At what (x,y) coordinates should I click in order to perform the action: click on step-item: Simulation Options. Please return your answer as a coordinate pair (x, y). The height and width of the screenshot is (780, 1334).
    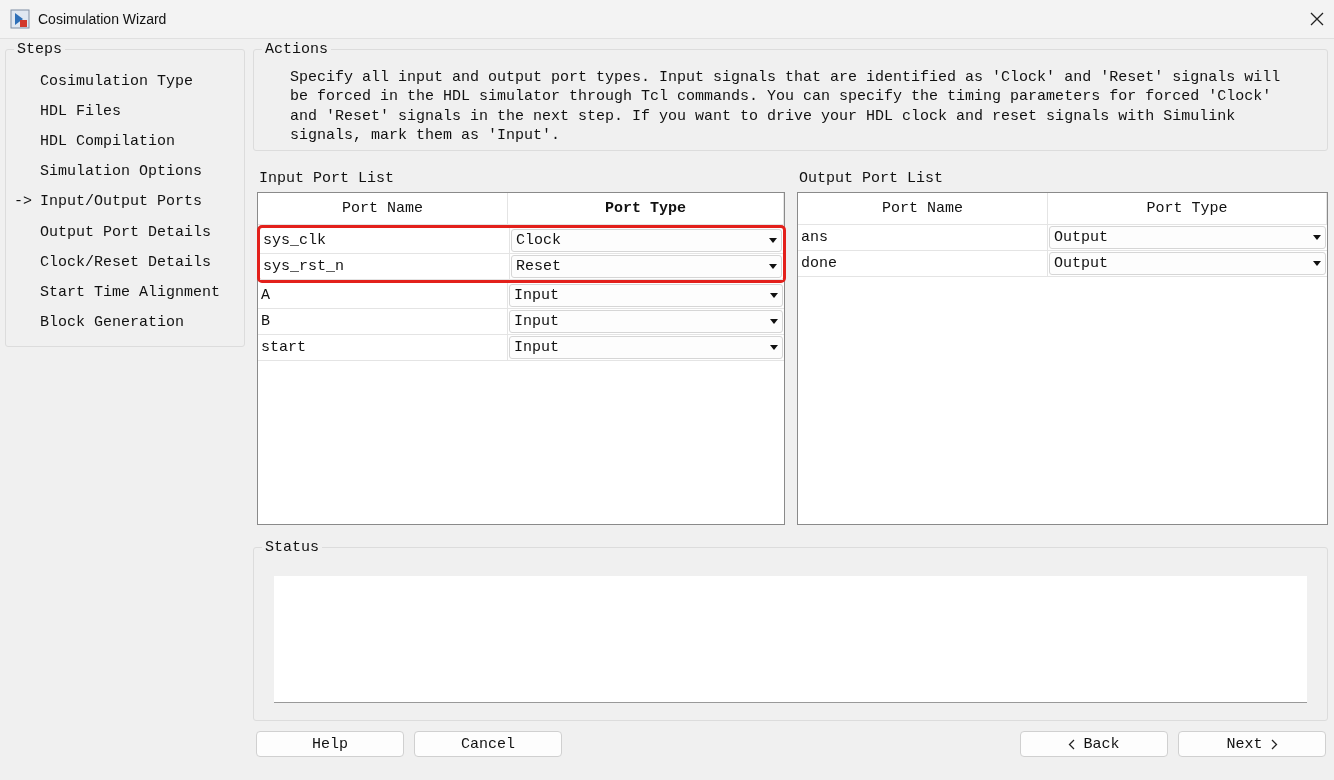
    Looking at the image, I should click on (121, 172).